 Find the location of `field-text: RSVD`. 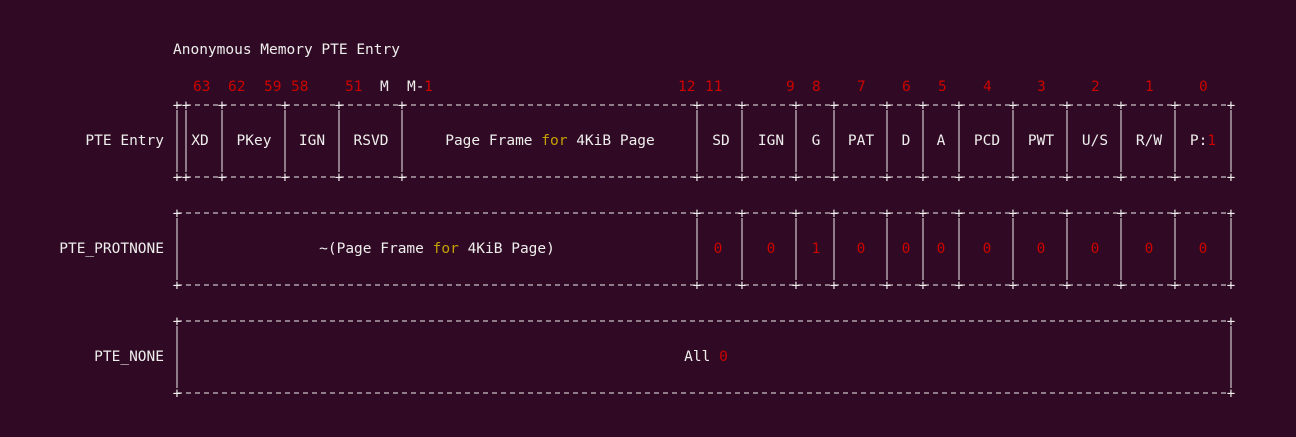

field-text: RSVD is located at coordinates (371, 141).